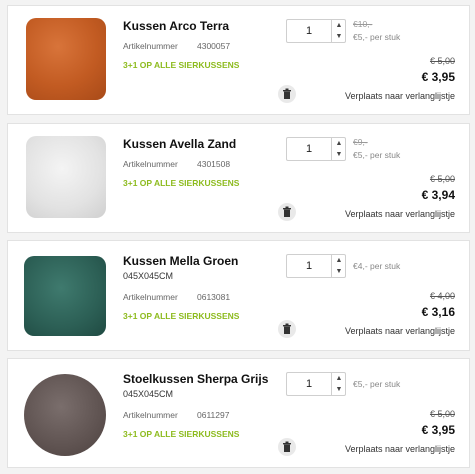  Describe the element at coordinates (195, 379) in the screenshot. I see `product-name: Stoelkussen Sherpa Grijs` at that location.